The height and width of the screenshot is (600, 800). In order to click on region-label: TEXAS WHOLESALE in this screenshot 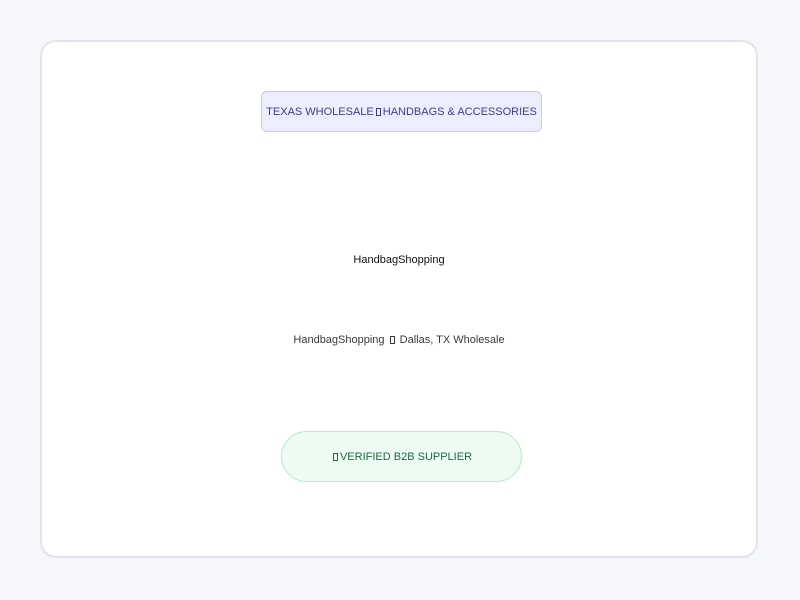, I will do `click(320, 111)`.